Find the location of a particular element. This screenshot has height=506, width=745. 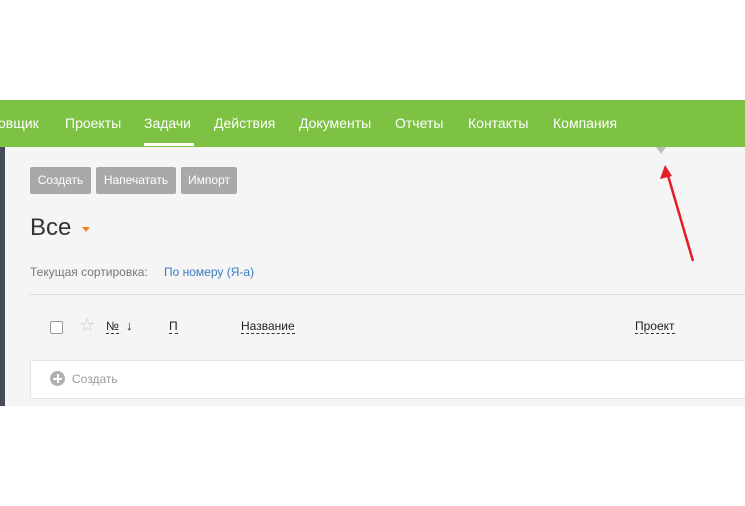

red-annotation-arrow-icon is located at coordinates (677, 213).